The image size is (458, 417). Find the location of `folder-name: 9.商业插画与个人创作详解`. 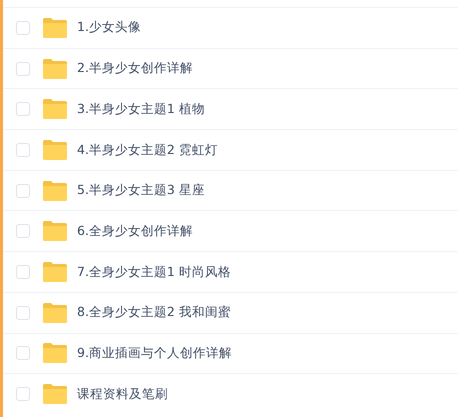

folder-name: 9.商业插画与个人创作详解 is located at coordinates (154, 353).